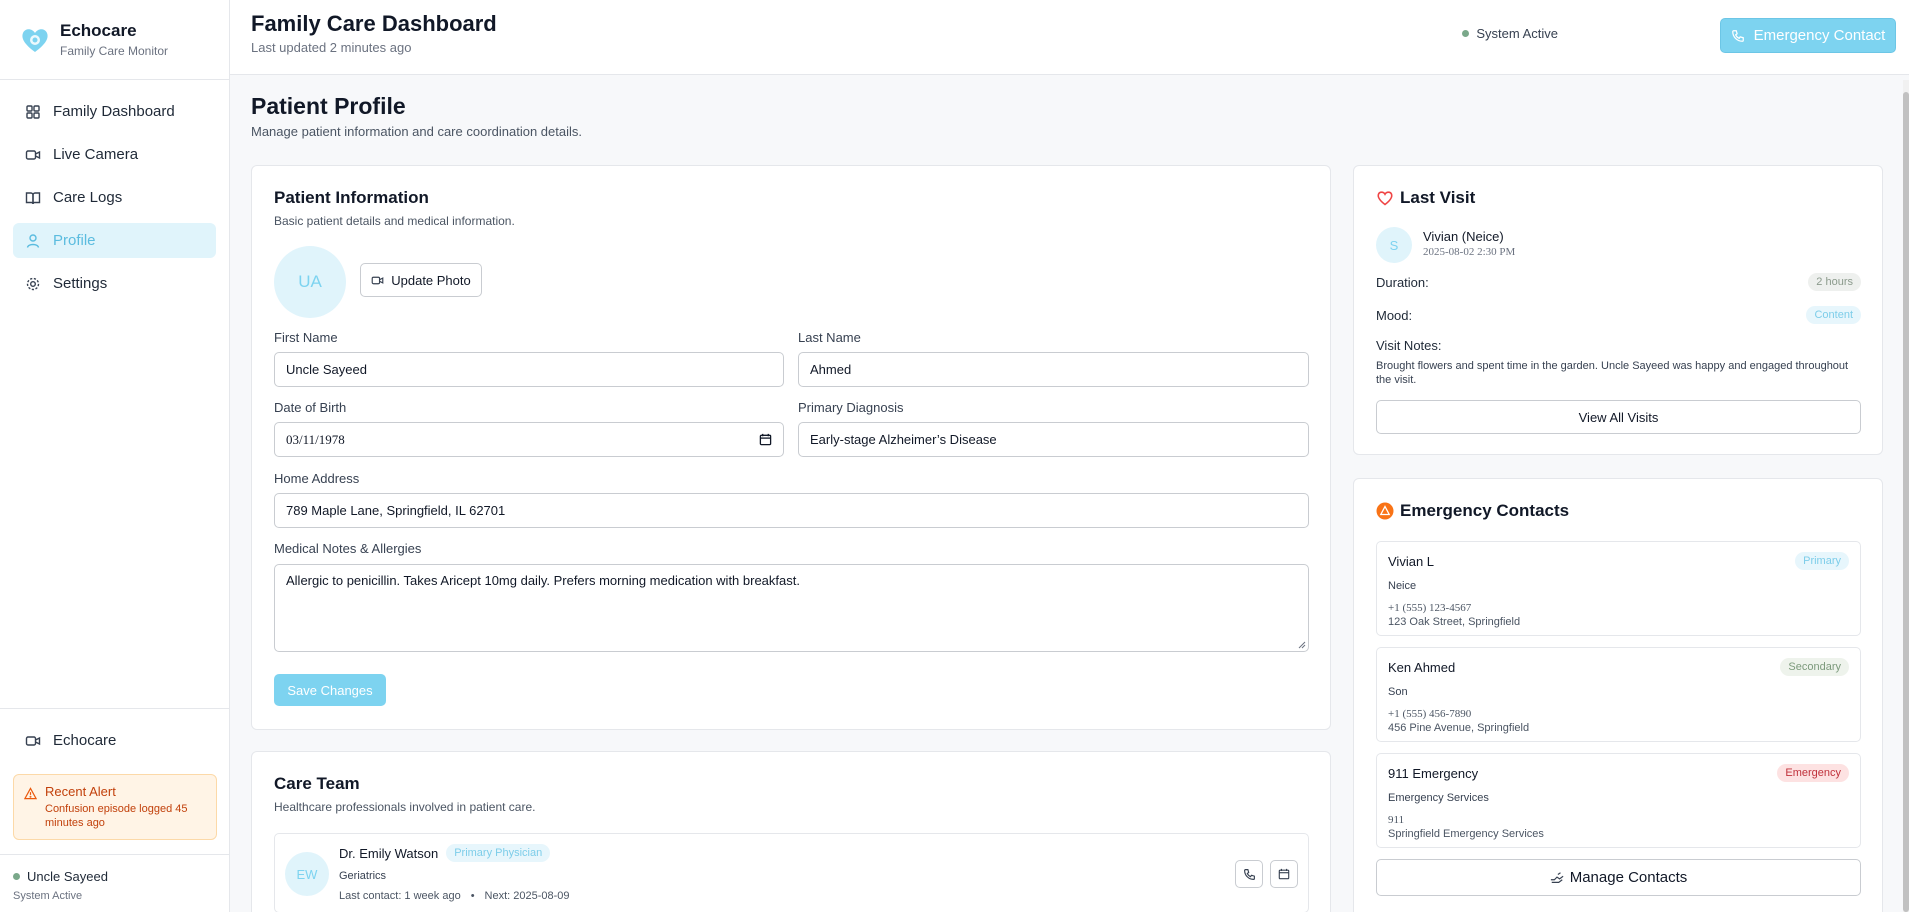 The width and height of the screenshot is (1909, 912). What do you see at coordinates (1618, 417) in the screenshot?
I see `view-all-visits-button: View All Visits` at bounding box center [1618, 417].